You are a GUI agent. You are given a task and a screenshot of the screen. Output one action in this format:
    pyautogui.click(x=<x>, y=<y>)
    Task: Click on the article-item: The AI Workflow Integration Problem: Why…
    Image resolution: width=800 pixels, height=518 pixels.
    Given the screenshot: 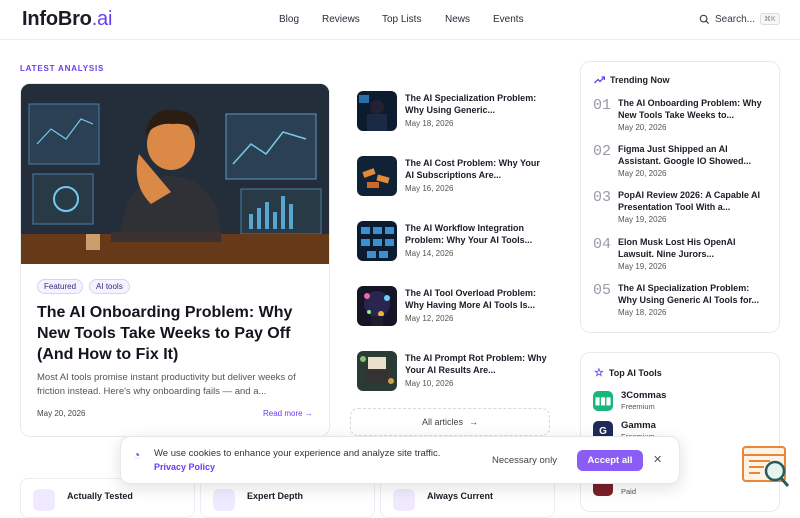 What is the action you would take?
    pyautogui.click(x=452, y=242)
    